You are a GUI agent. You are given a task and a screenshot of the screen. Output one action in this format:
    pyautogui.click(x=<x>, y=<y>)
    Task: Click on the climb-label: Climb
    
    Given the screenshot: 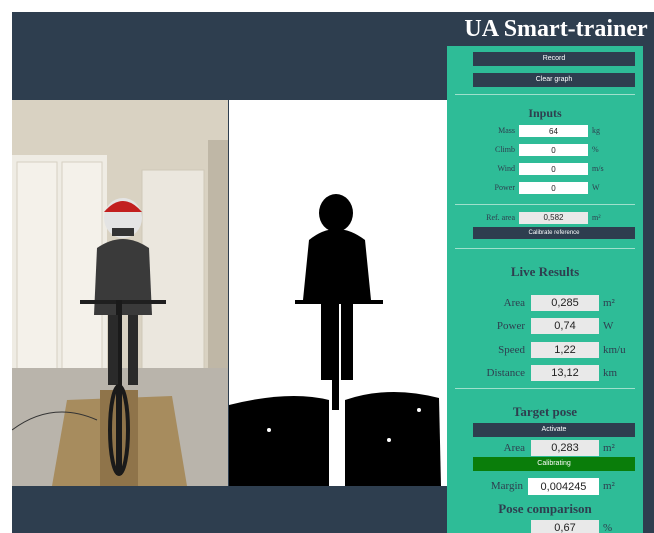 What is the action you would take?
    pyautogui.click(x=504, y=149)
    